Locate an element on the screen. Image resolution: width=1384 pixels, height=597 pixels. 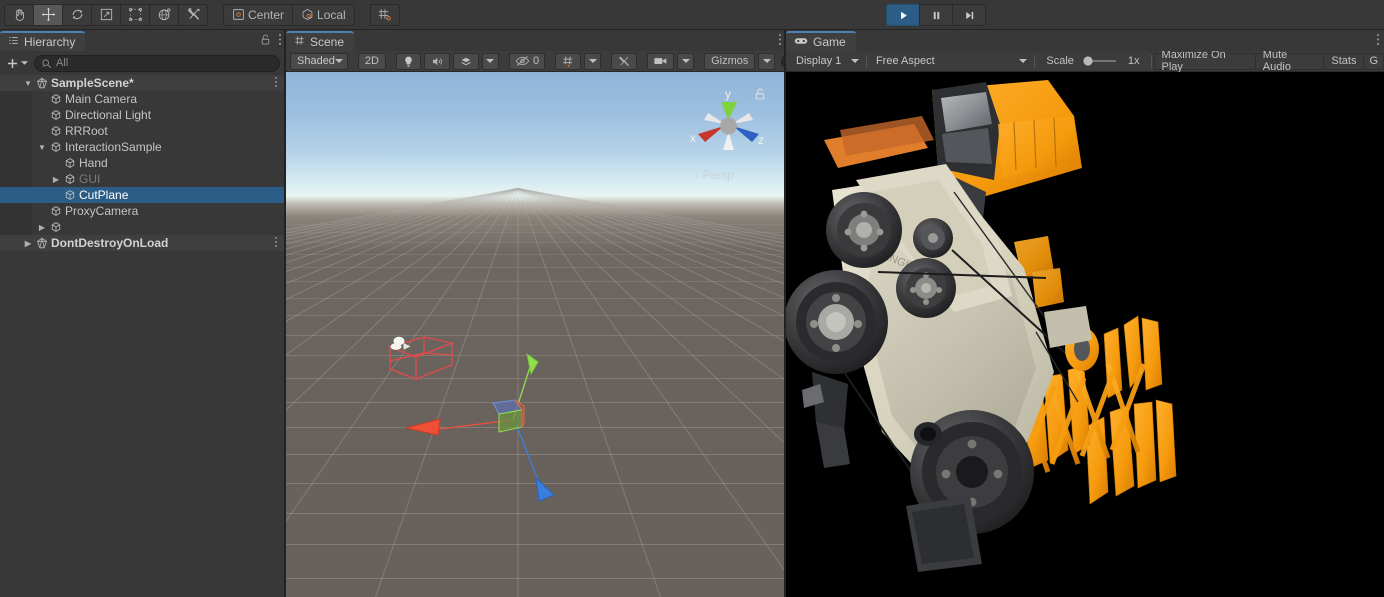
transform-tool-button is located at coordinates (164, 14).